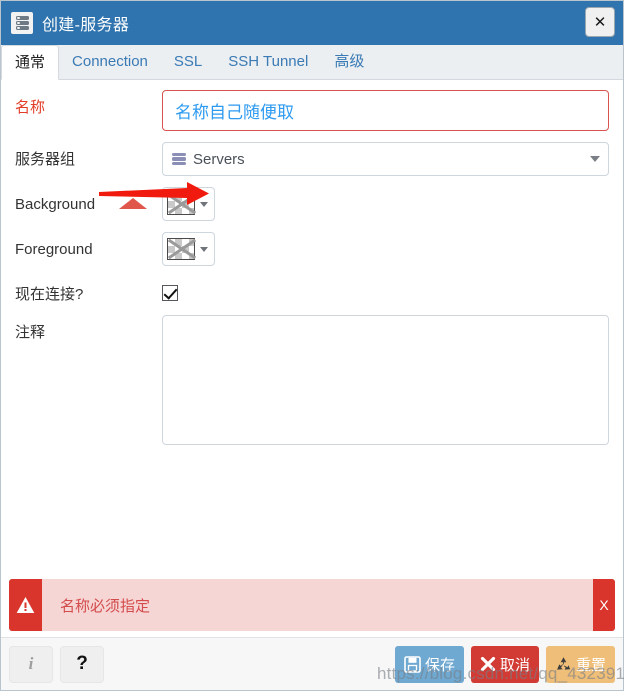 The height and width of the screenshot is (691, 624). I want to click on foreground-color-picker, so click(188, 249).